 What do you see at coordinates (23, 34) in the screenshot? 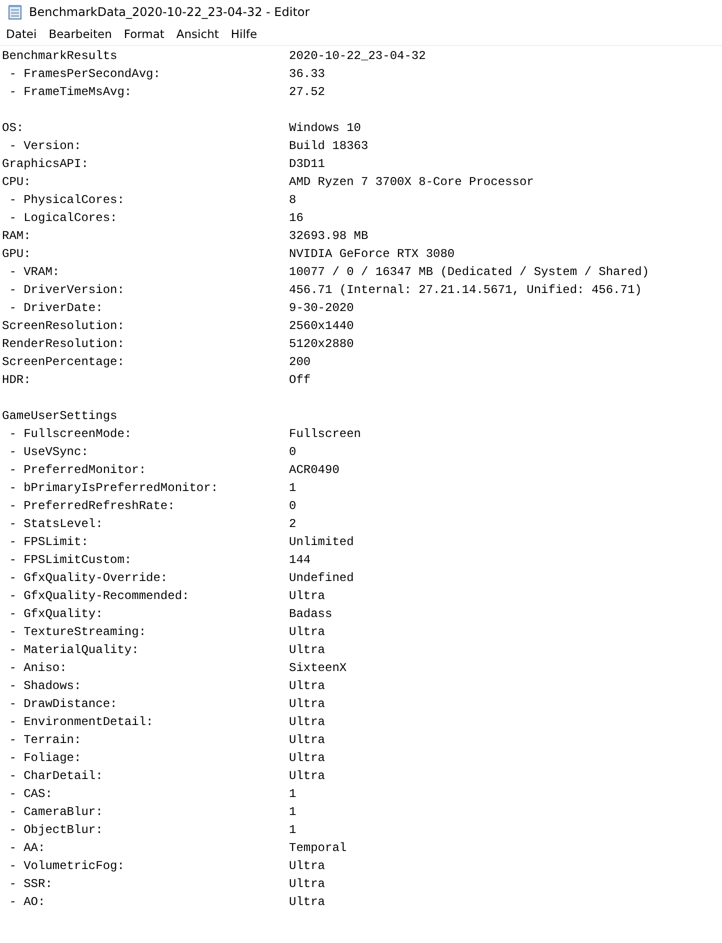
I see `menu-item: Datei` at bounding box center [23, 34].